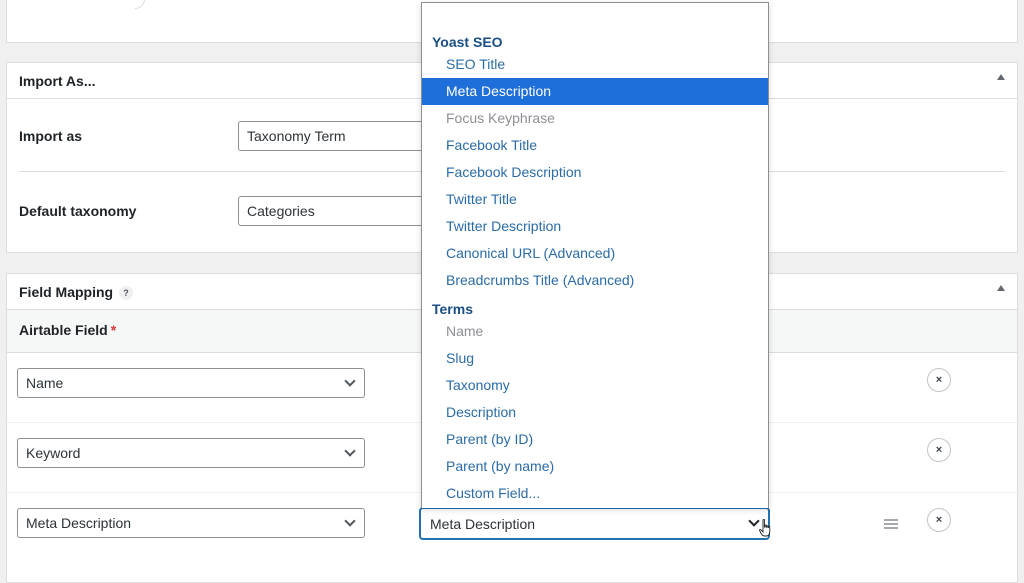 This screenshot has width=1024, height=583. Describe the element at coordinates (483, 524) in the screenshot. I see `target-field-value: Meta Description` at that location.